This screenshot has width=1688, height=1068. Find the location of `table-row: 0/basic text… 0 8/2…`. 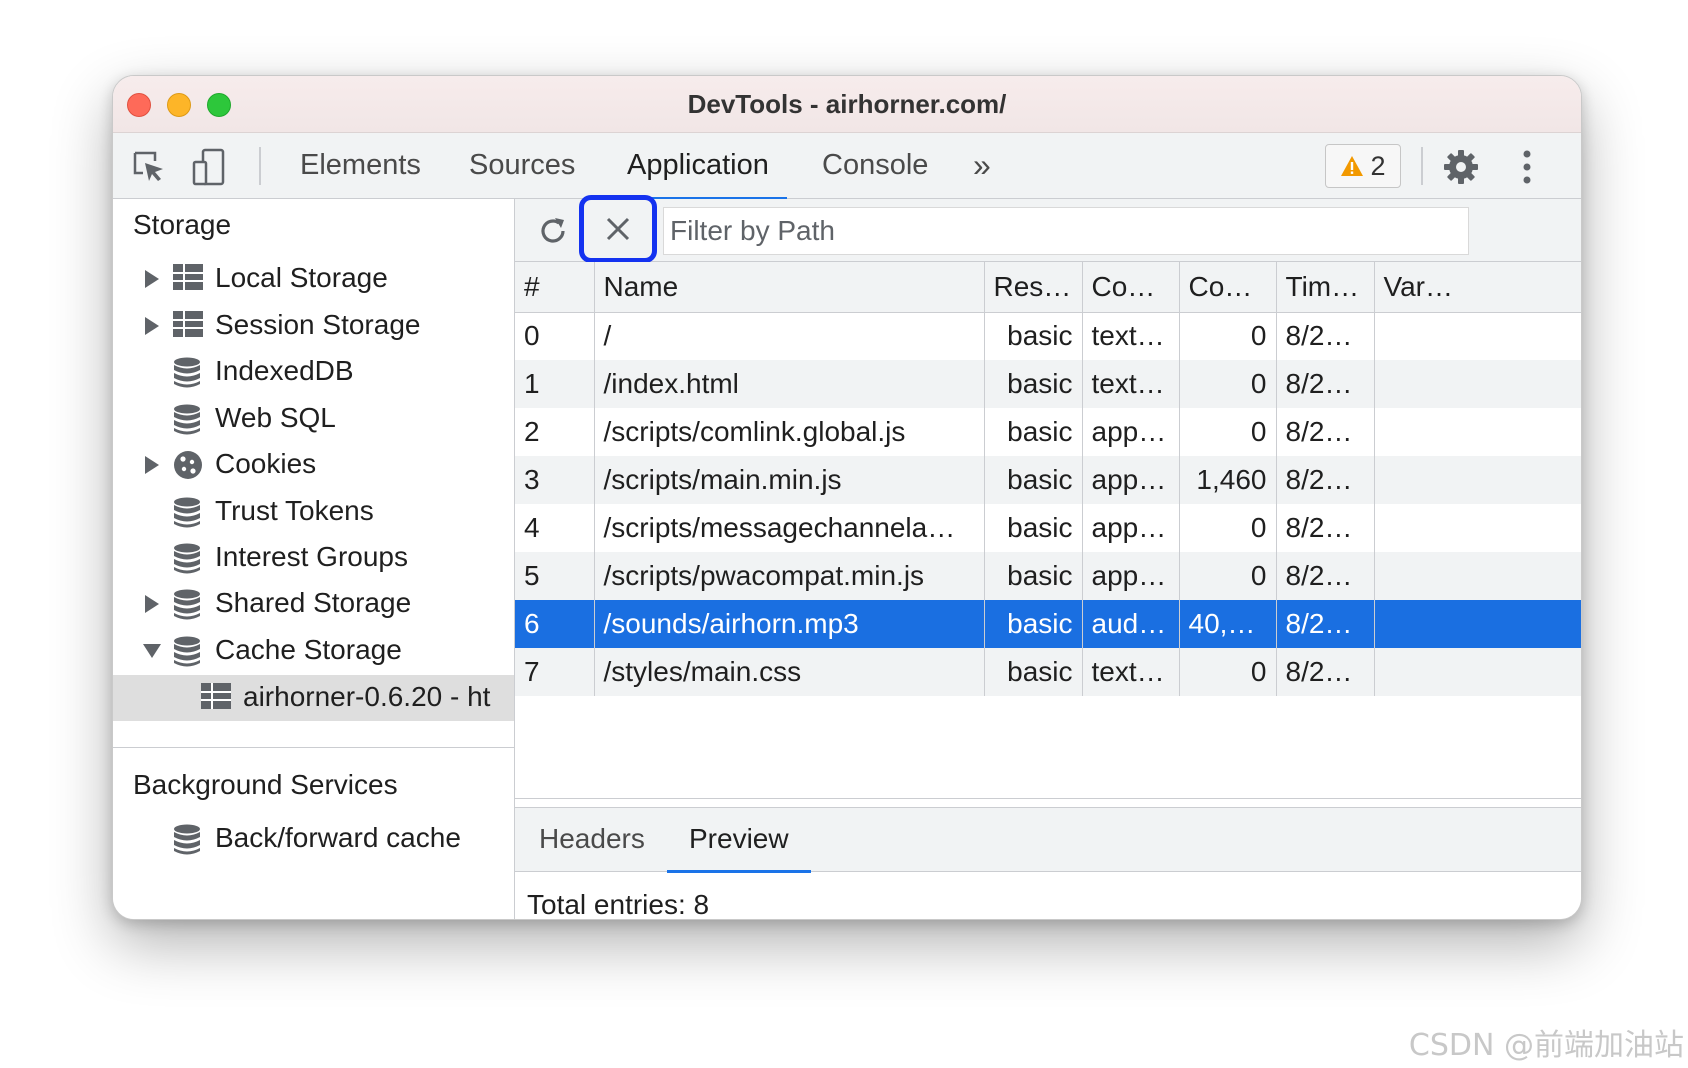

table-row: 0/basic text… 0 8/2… is located at coordinates (1048, 336).